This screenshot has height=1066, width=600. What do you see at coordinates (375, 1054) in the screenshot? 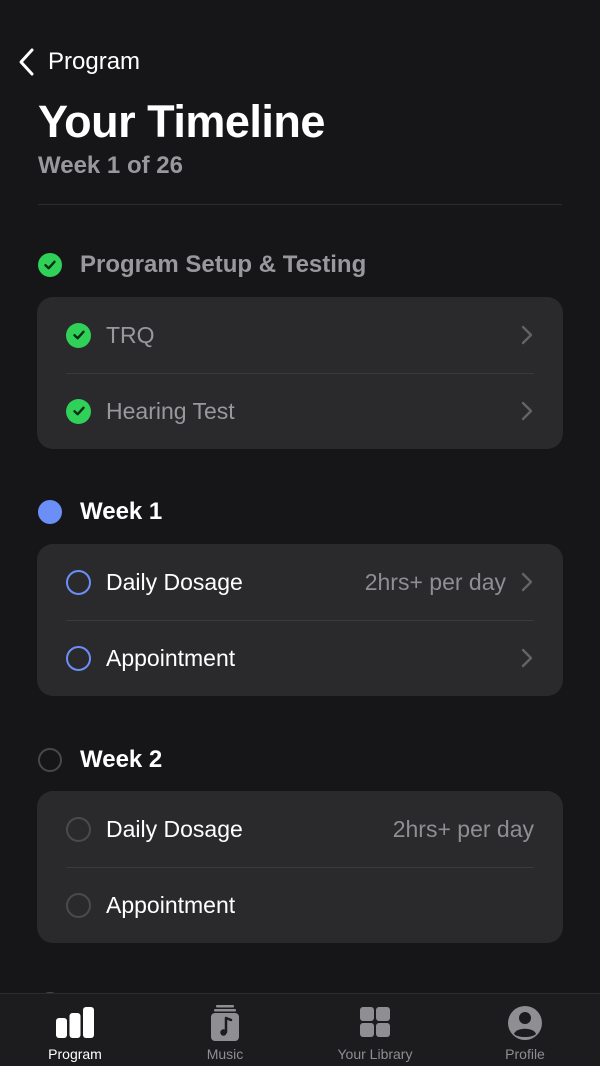
I see `tab-label: Your Library` at bounding box center [375, 1054].